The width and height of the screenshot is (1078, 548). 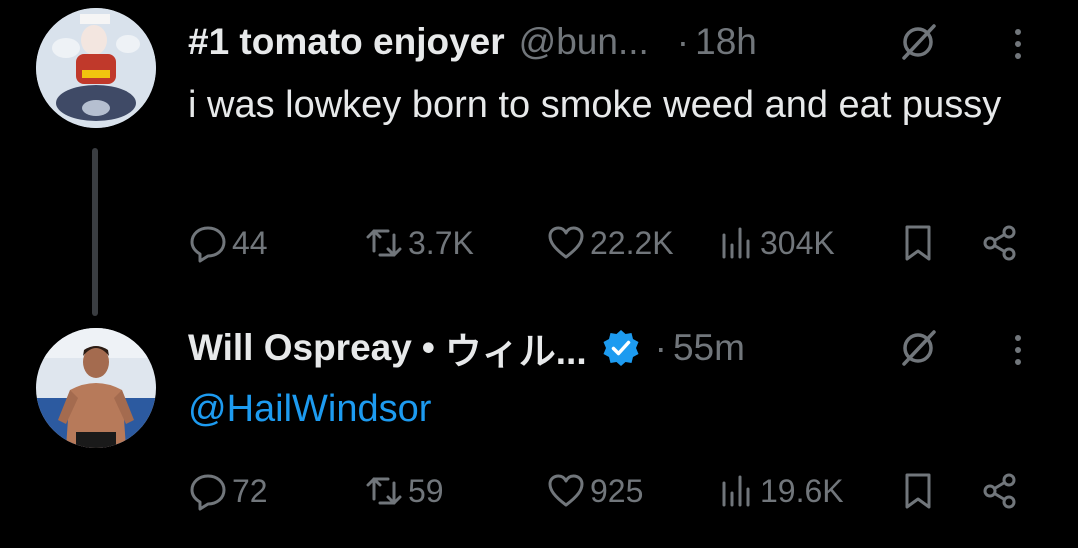 What do you see at coordinates (96, 388) in the screenshot?
I see `avatar-will-ospreay` at bounding box center [96, 388].